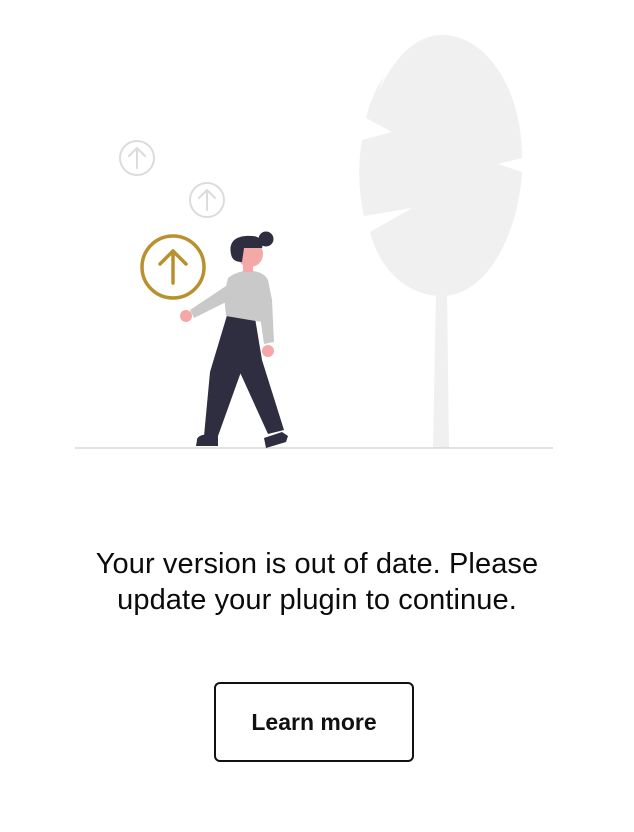  What do you see at coordinates (440, 165) in the screenshot?
I see `tree-canopy` at bounding box center [440, 165].